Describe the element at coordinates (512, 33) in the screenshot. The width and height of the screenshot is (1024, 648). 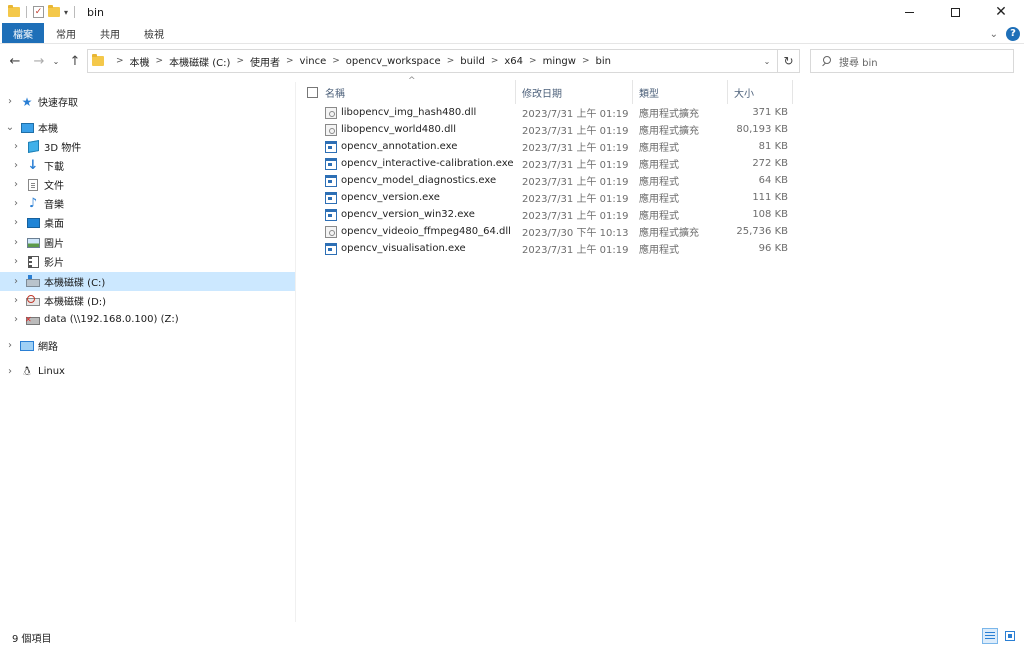
I see `ribbon-tabs: 檔案 常用 共用 檢視 ⌄ ?` at that location.